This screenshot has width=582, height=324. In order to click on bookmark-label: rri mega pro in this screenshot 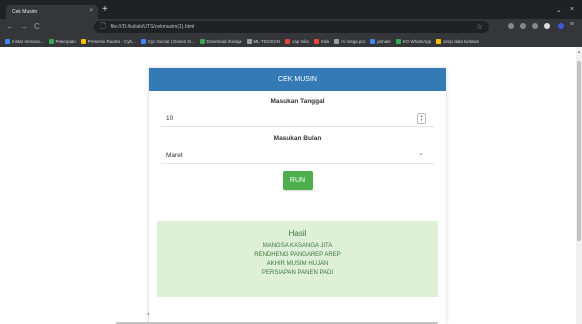, I will do `click(353, 41)`.